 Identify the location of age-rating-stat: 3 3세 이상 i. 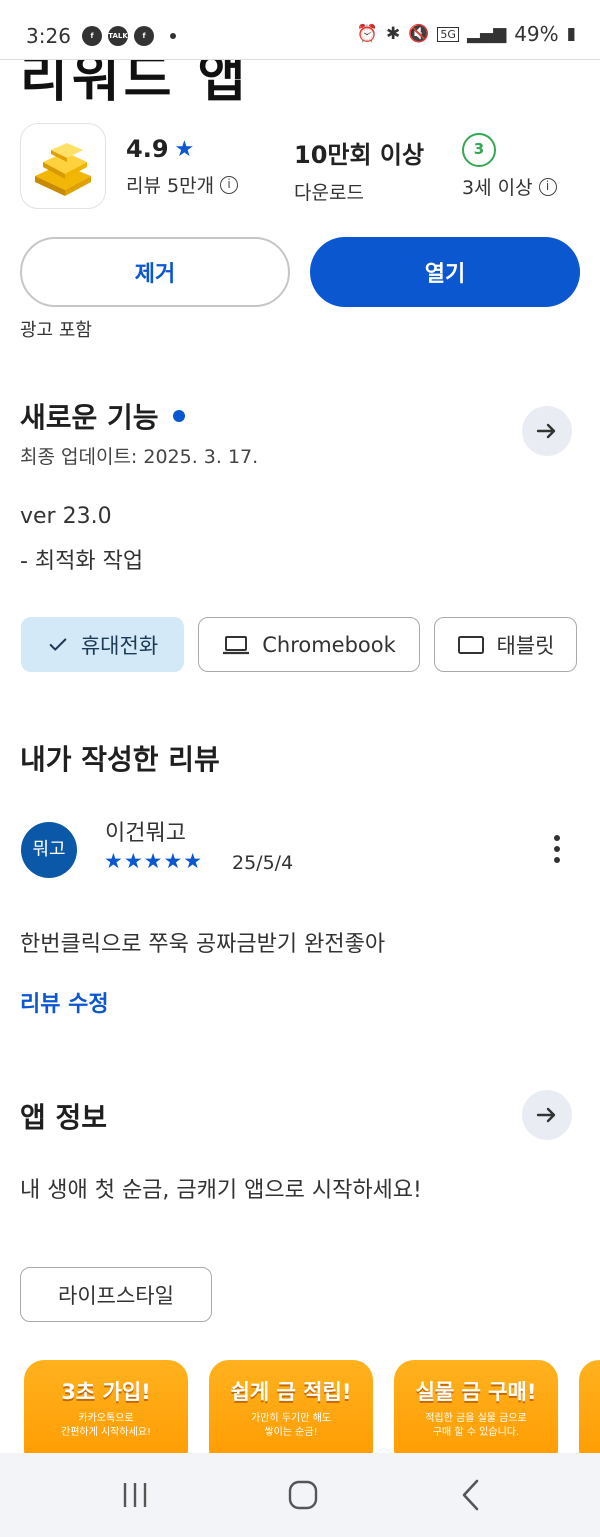
(509, 166).